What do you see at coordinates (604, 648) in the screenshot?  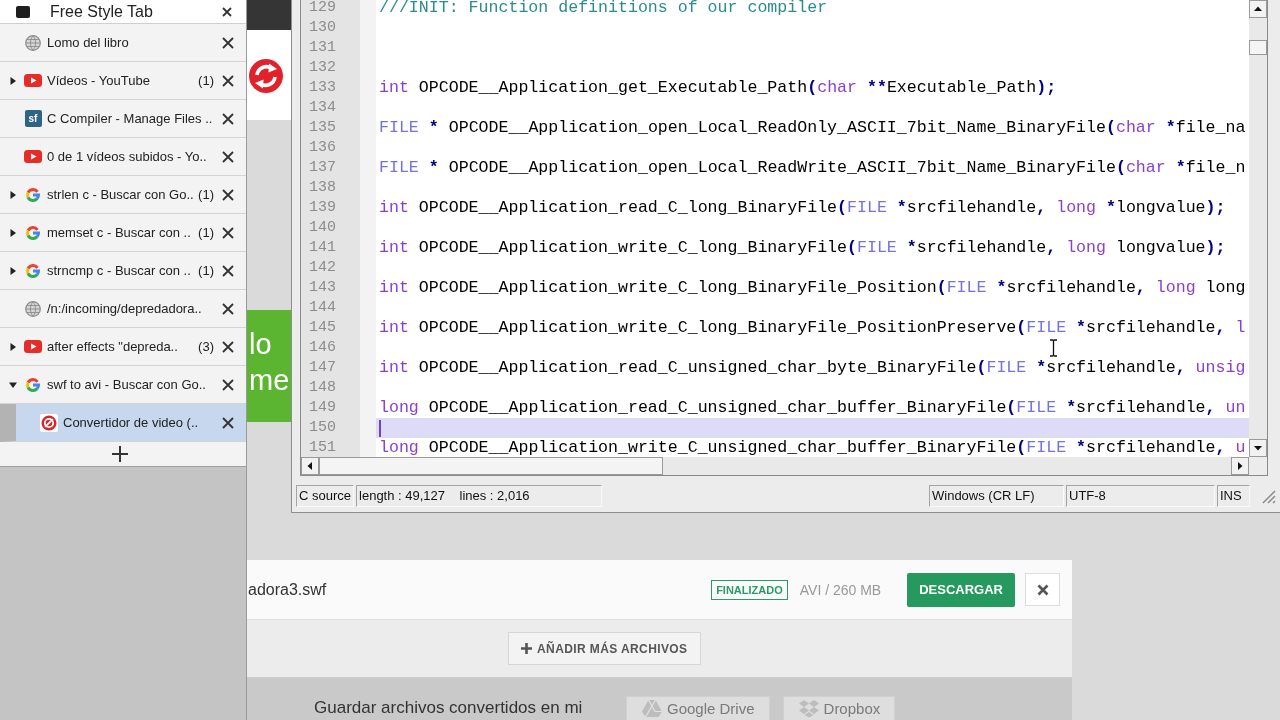 I see `add-files-button: AÑADIR MÁS ARCHIVOS` at bounding box center [604, 648].